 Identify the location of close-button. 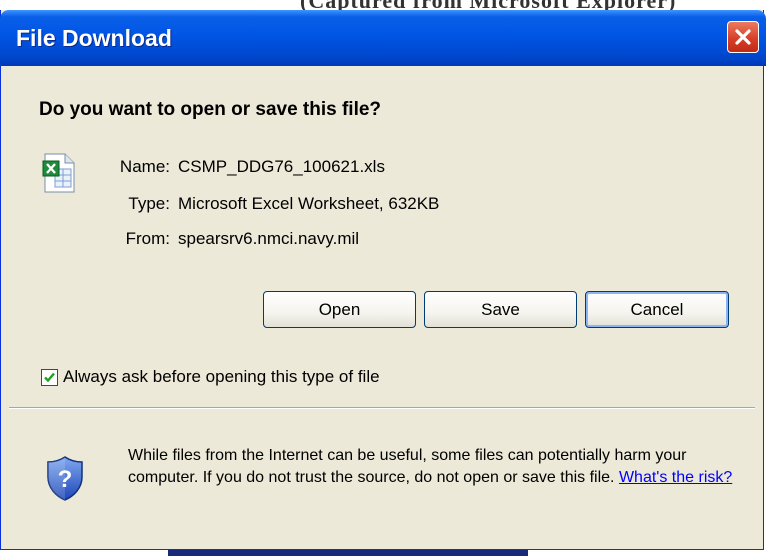
(743, 37).